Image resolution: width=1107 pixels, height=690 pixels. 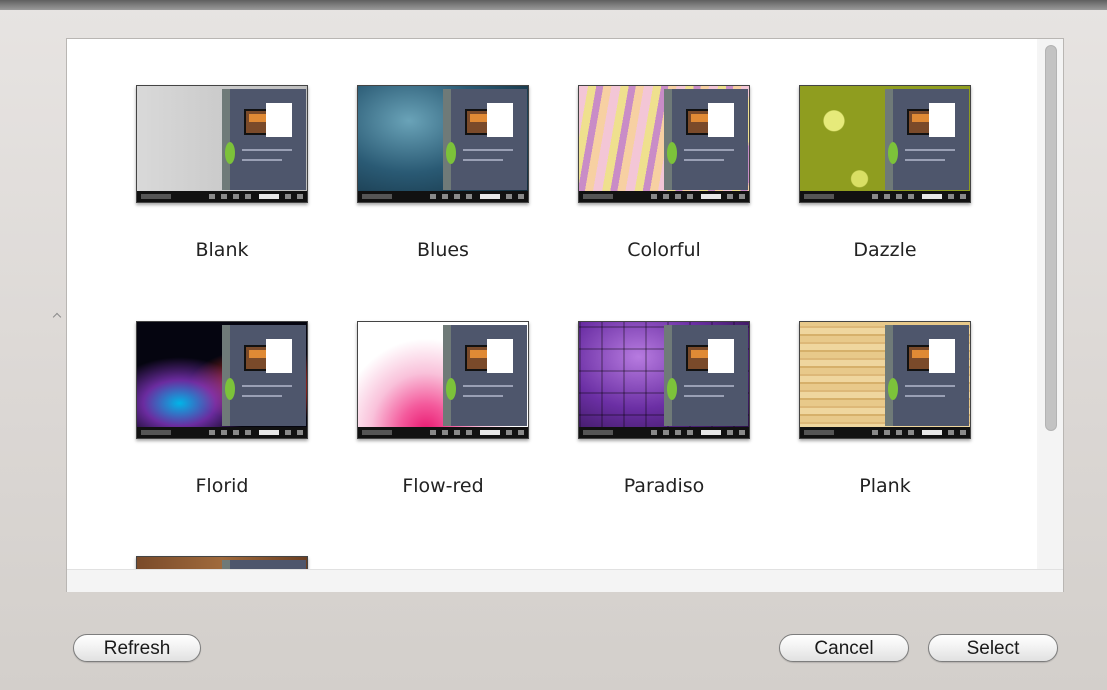 I want to click on template-label: Blues, so click(x=443, y=250).